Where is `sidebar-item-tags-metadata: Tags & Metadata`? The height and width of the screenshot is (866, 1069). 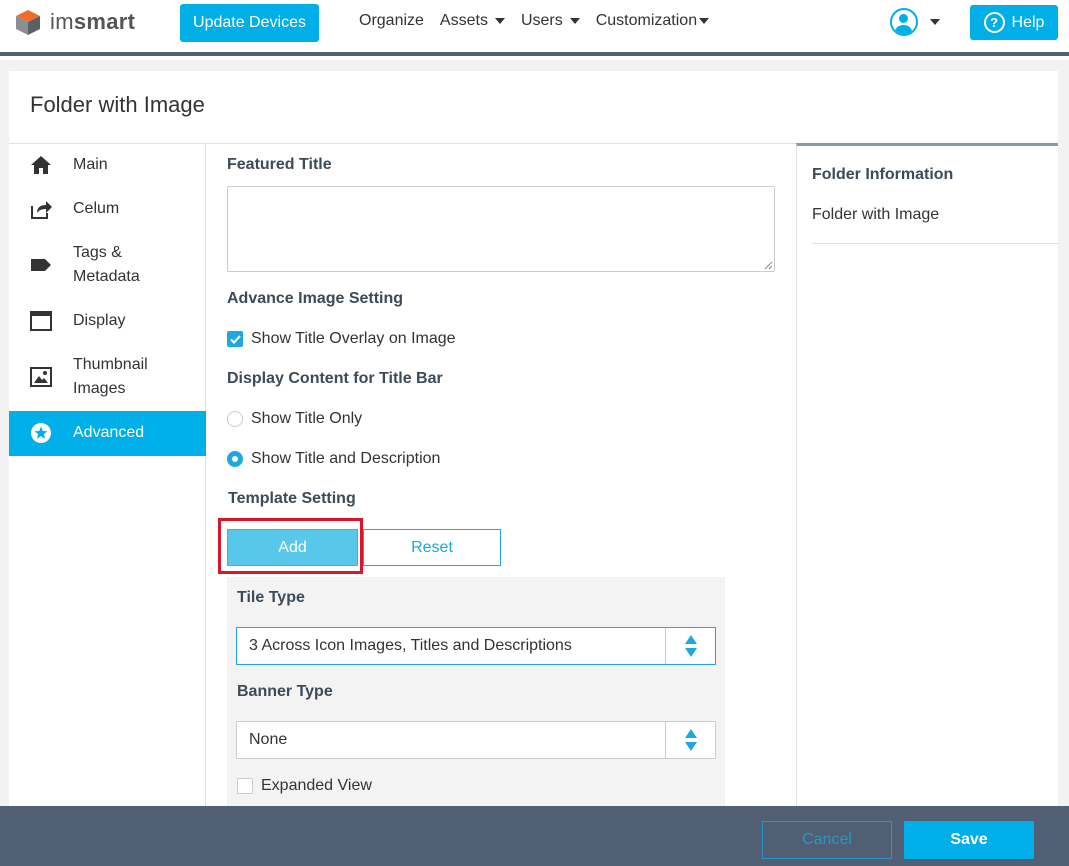 sidebar-item-tags-metadata: Tags & Metadata is located at coordinates (107, 265).